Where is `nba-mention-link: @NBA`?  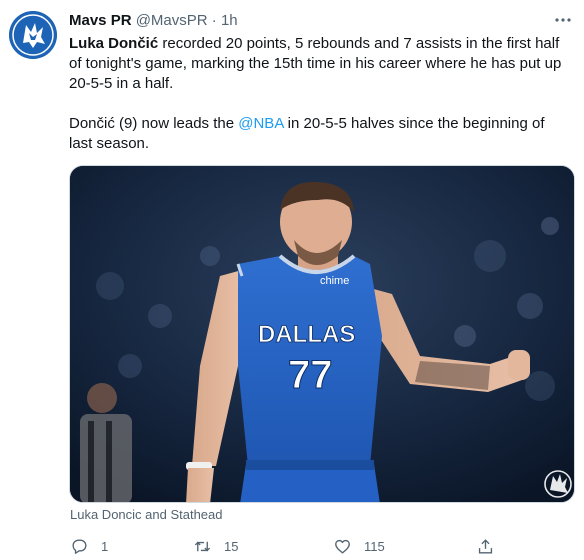
nba-mention-link: @NBA is located at coordinates (260, 123).